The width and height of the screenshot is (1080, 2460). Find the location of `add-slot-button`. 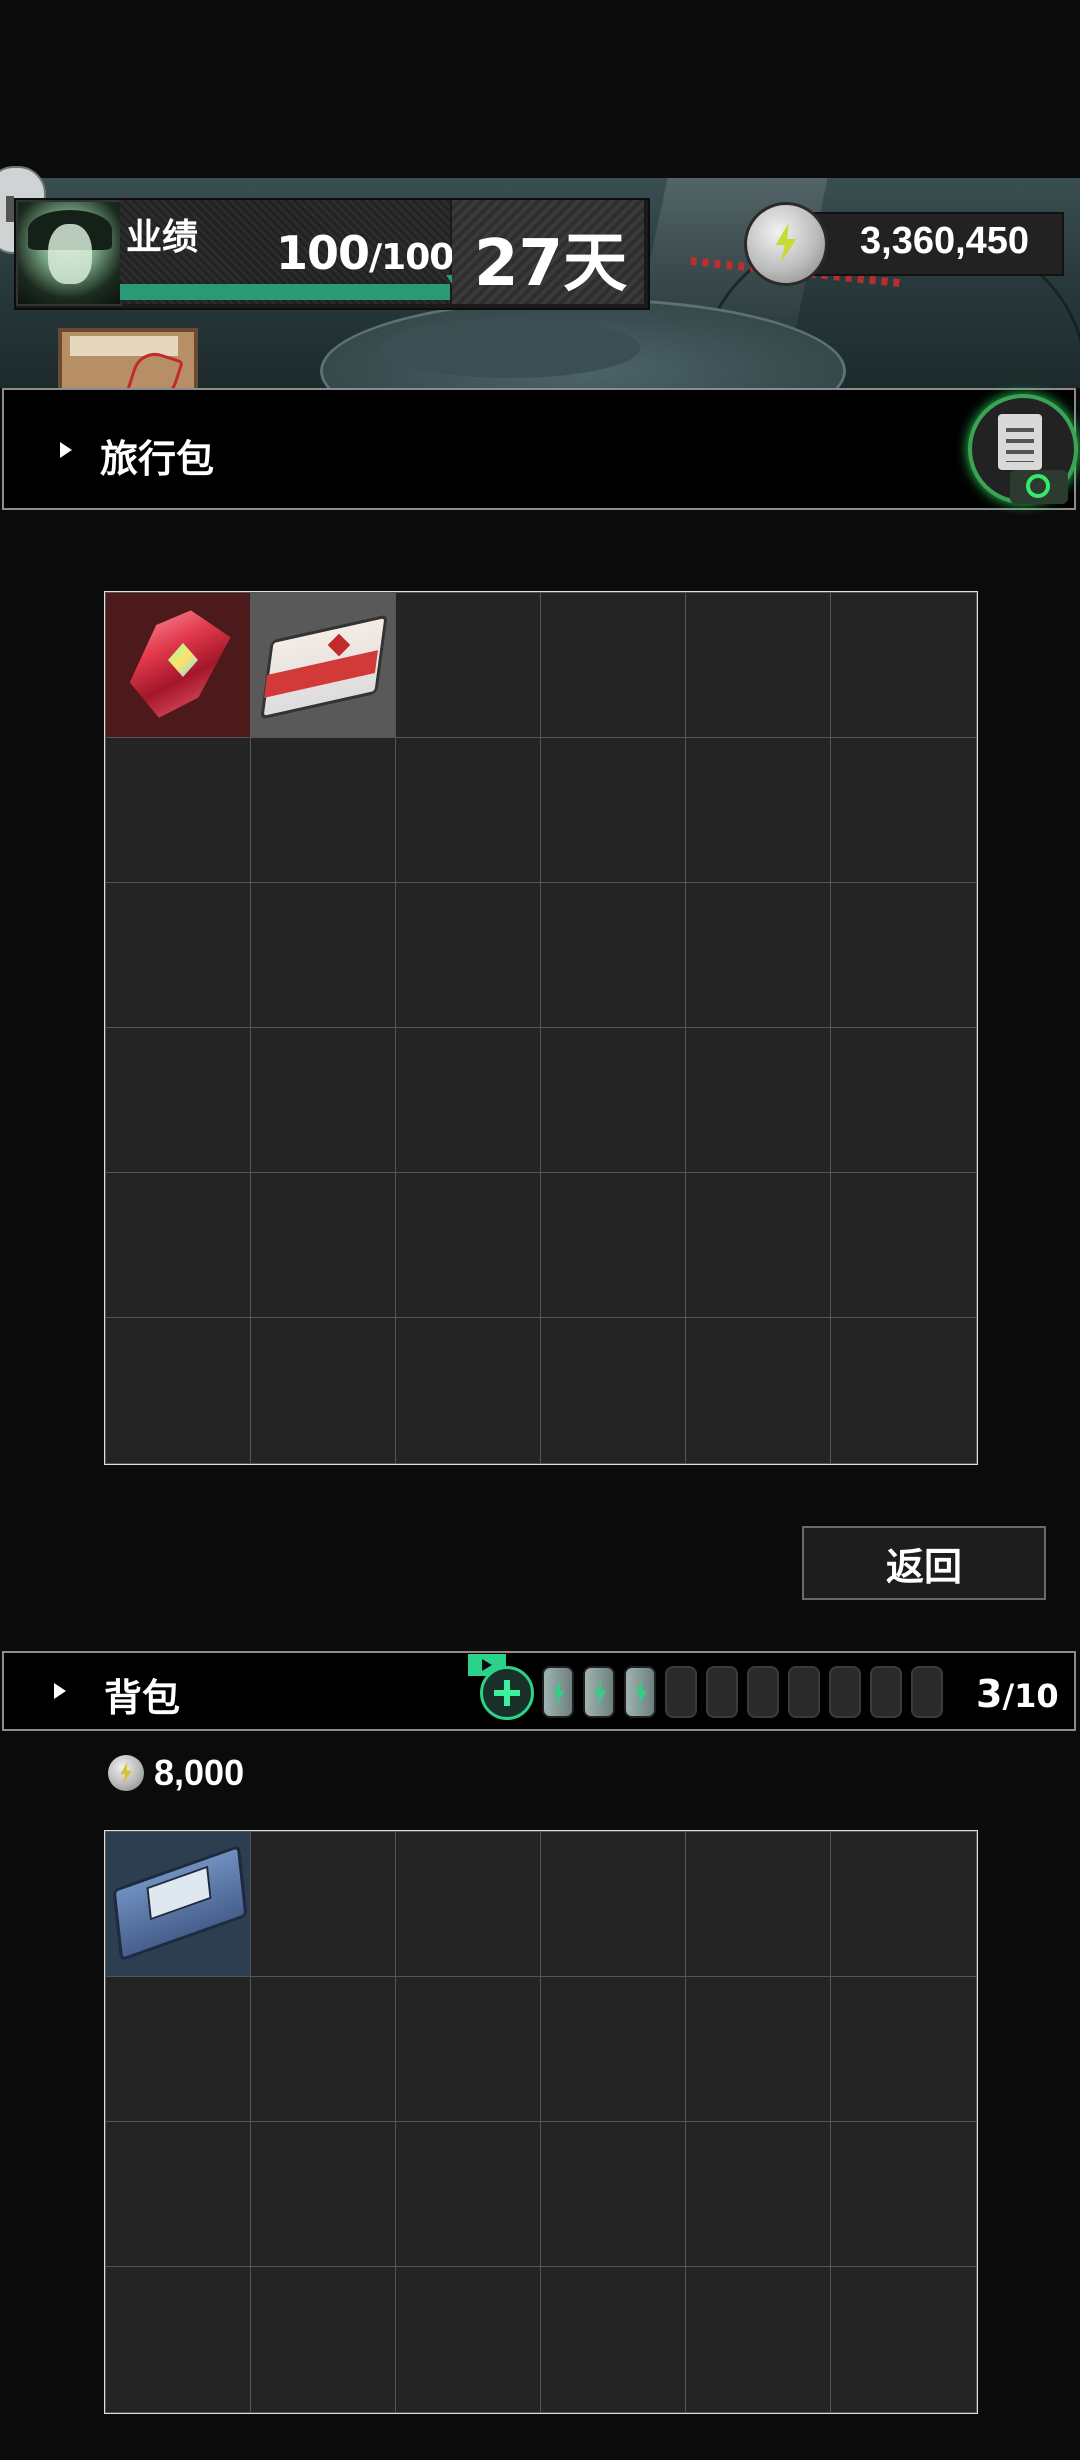

add-slot-button is located at coordinates (507, 1693).